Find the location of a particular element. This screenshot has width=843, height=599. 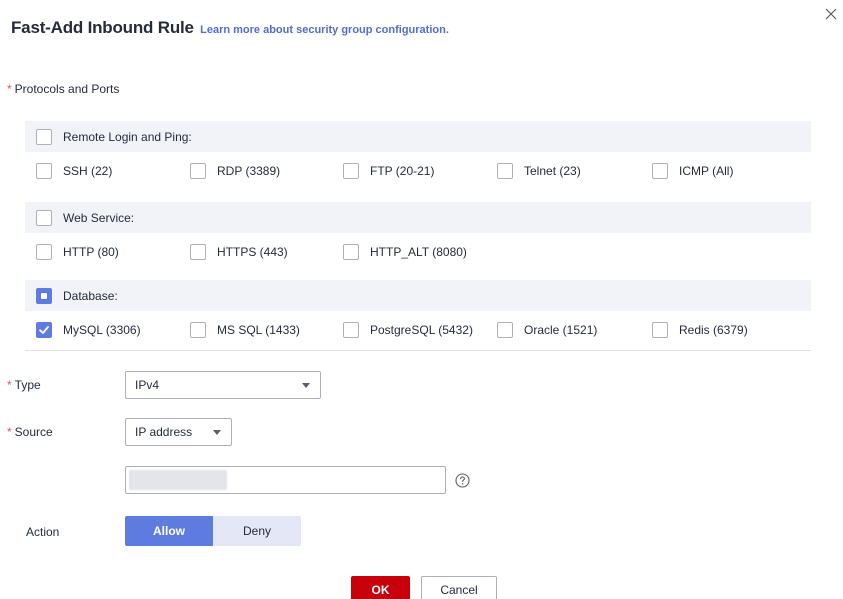

checkbox-postgresql is located at coordinates (351, 330).